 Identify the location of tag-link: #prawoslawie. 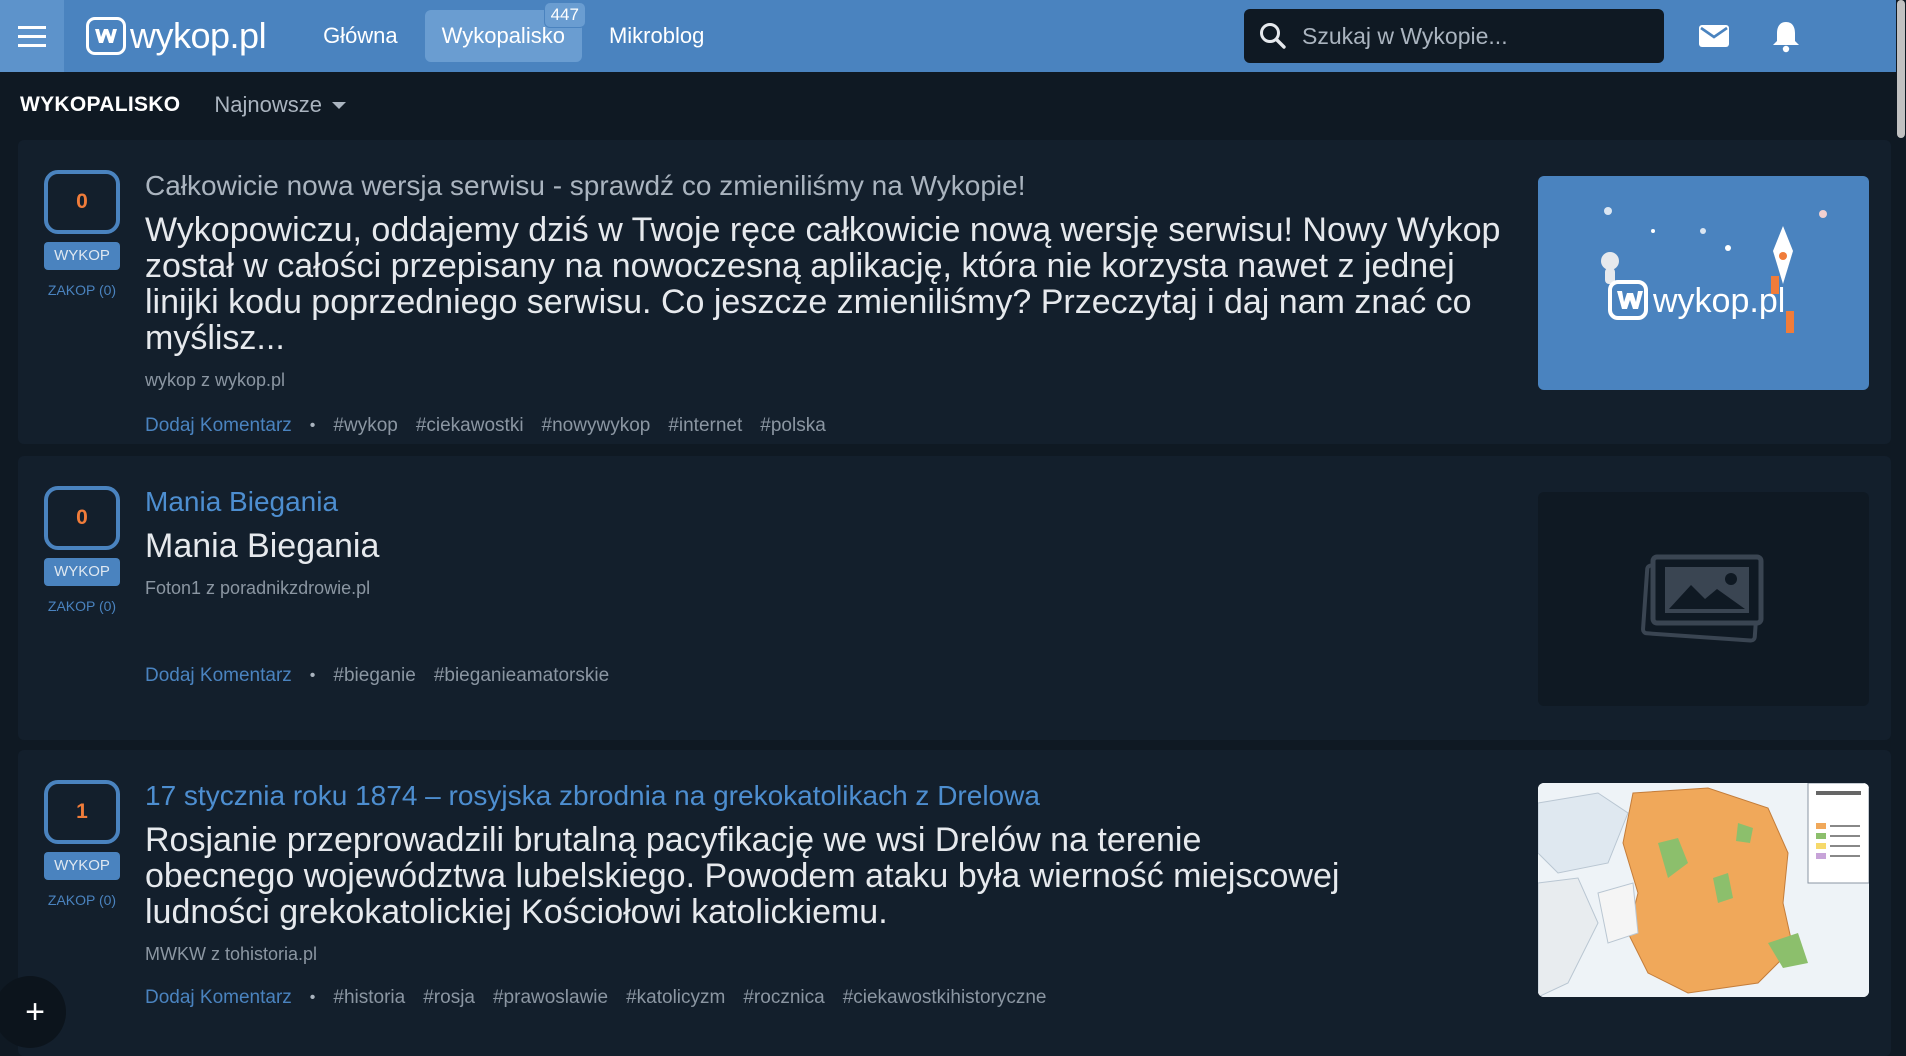
(550, 998).